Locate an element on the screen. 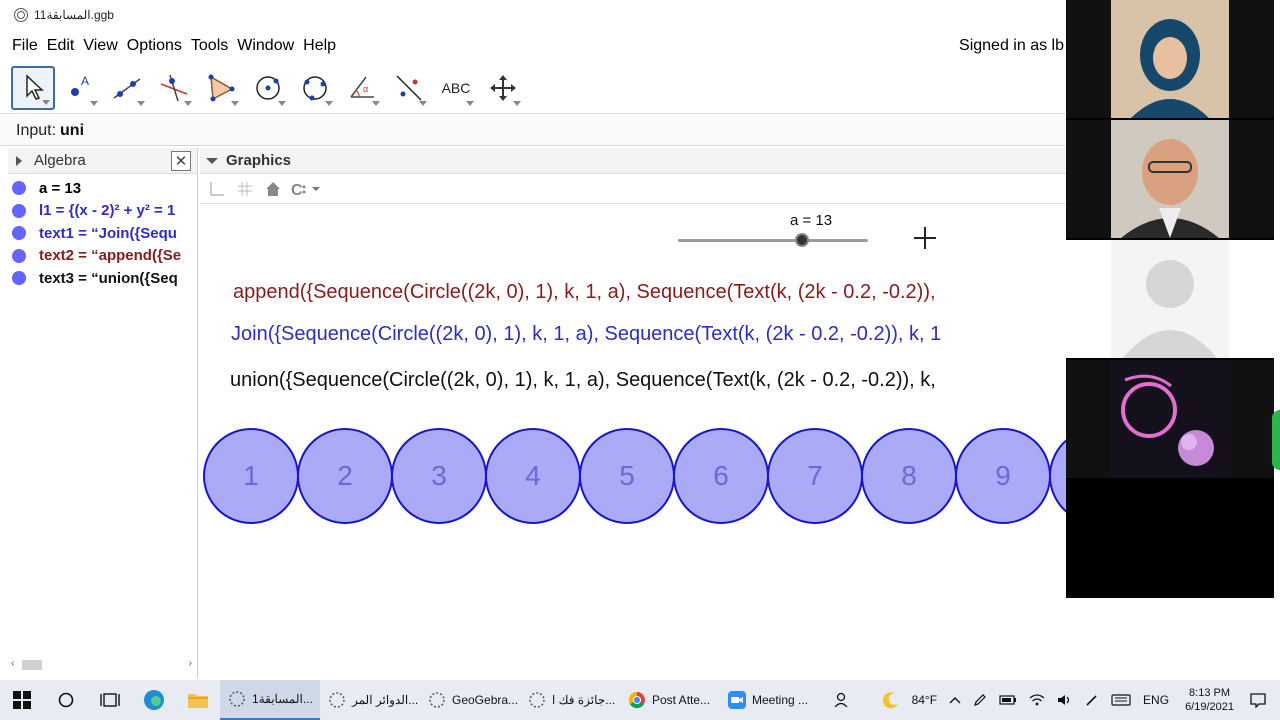  menu-options: Options is located at coordinates (154, 46).